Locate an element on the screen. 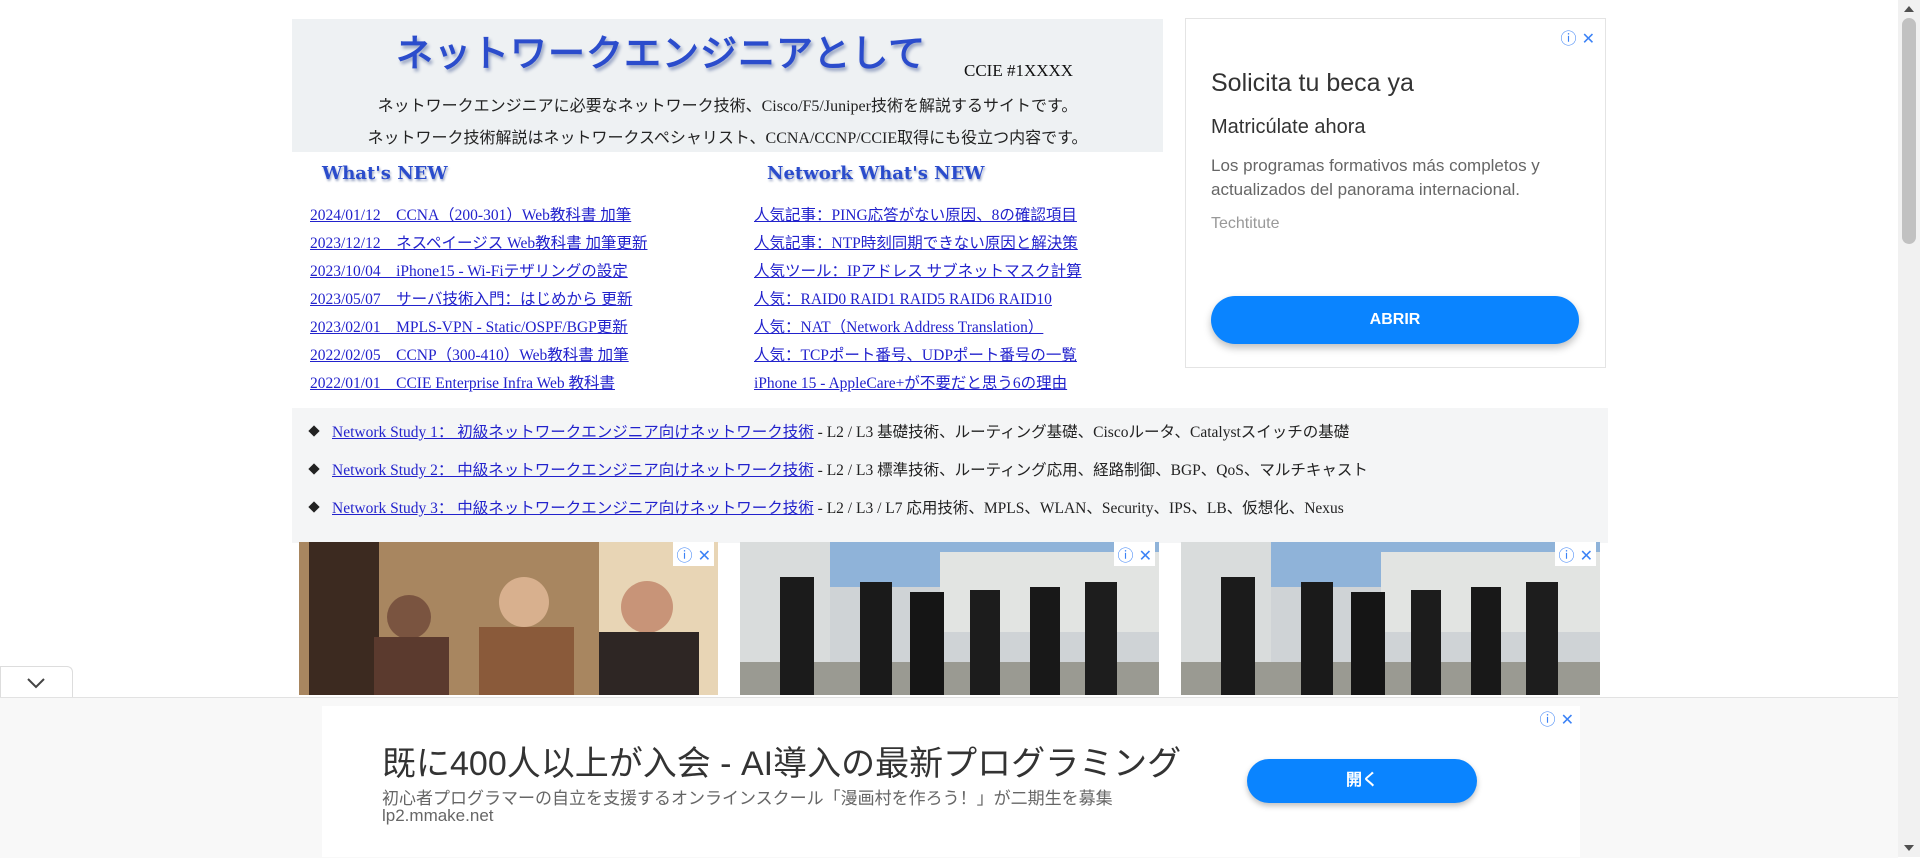  list-item: 2024/01/12 CCNA（200-301）Web教科書 加筆 is located at coordinates (479, 218).